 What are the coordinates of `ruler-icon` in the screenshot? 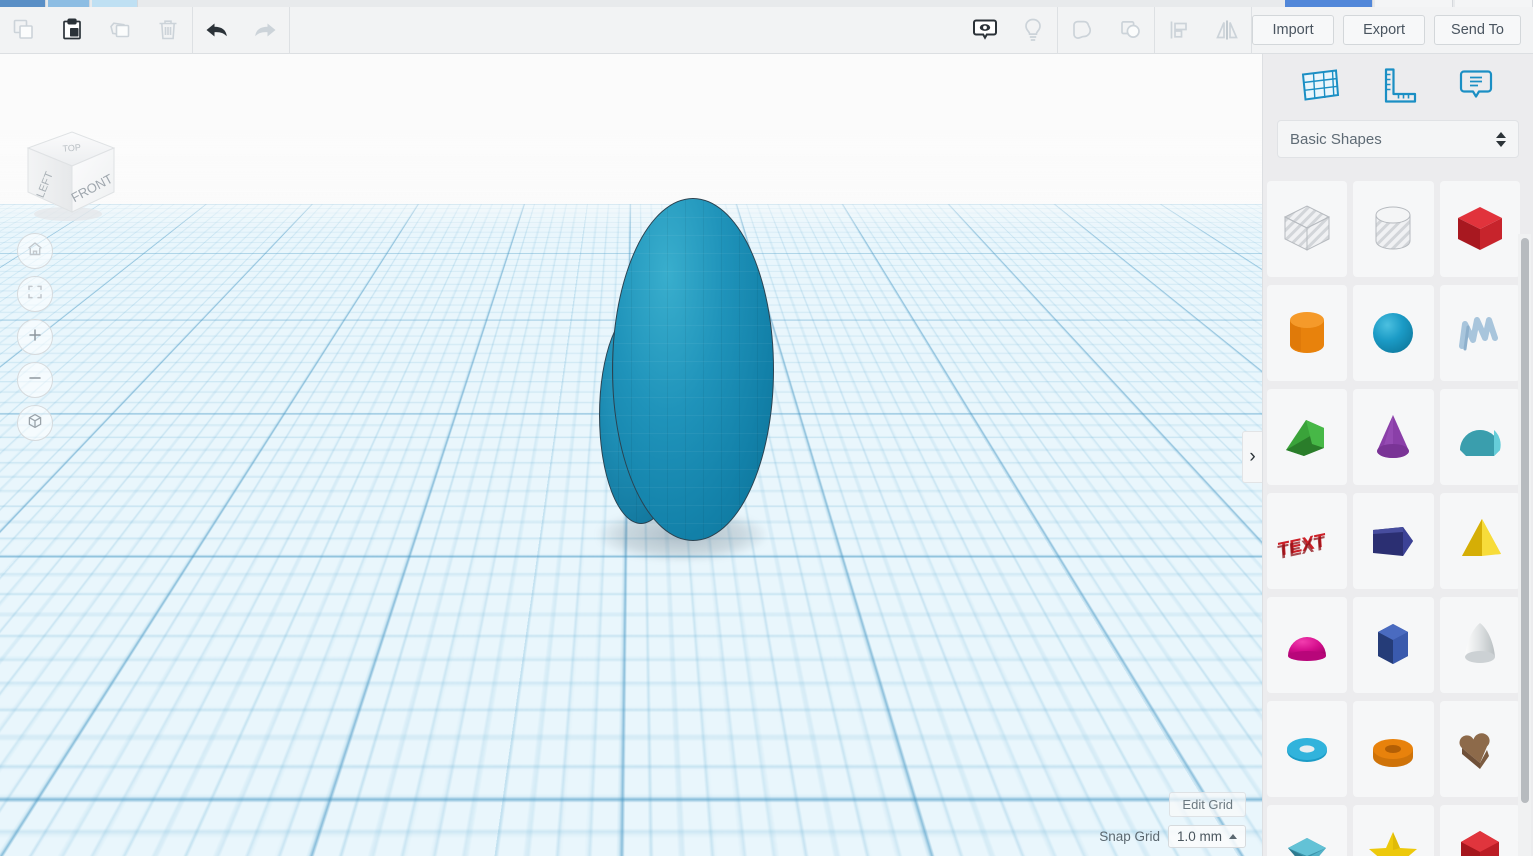 It's located at (1398, 87).